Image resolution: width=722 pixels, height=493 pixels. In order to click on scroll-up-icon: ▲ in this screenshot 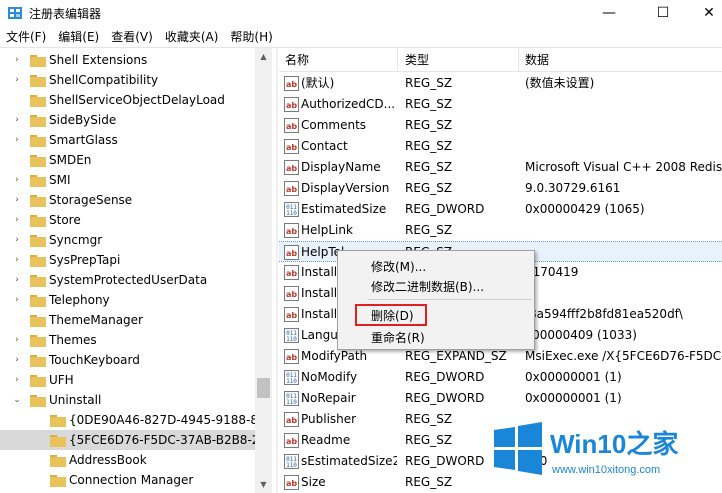, I will do `click(263, 56)`.